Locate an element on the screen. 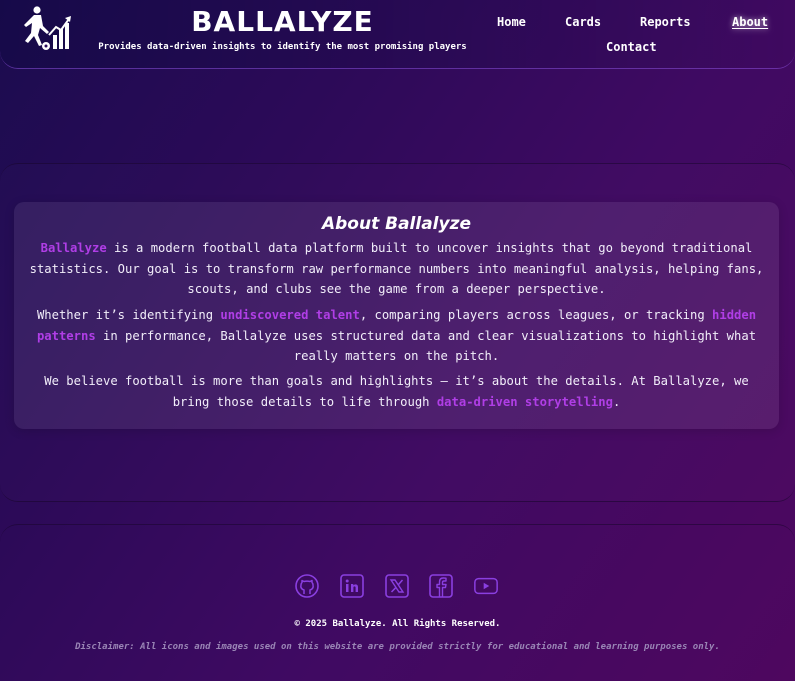 This screenshot has width=795, height=681. x-link is located at coordinates (397, 586).